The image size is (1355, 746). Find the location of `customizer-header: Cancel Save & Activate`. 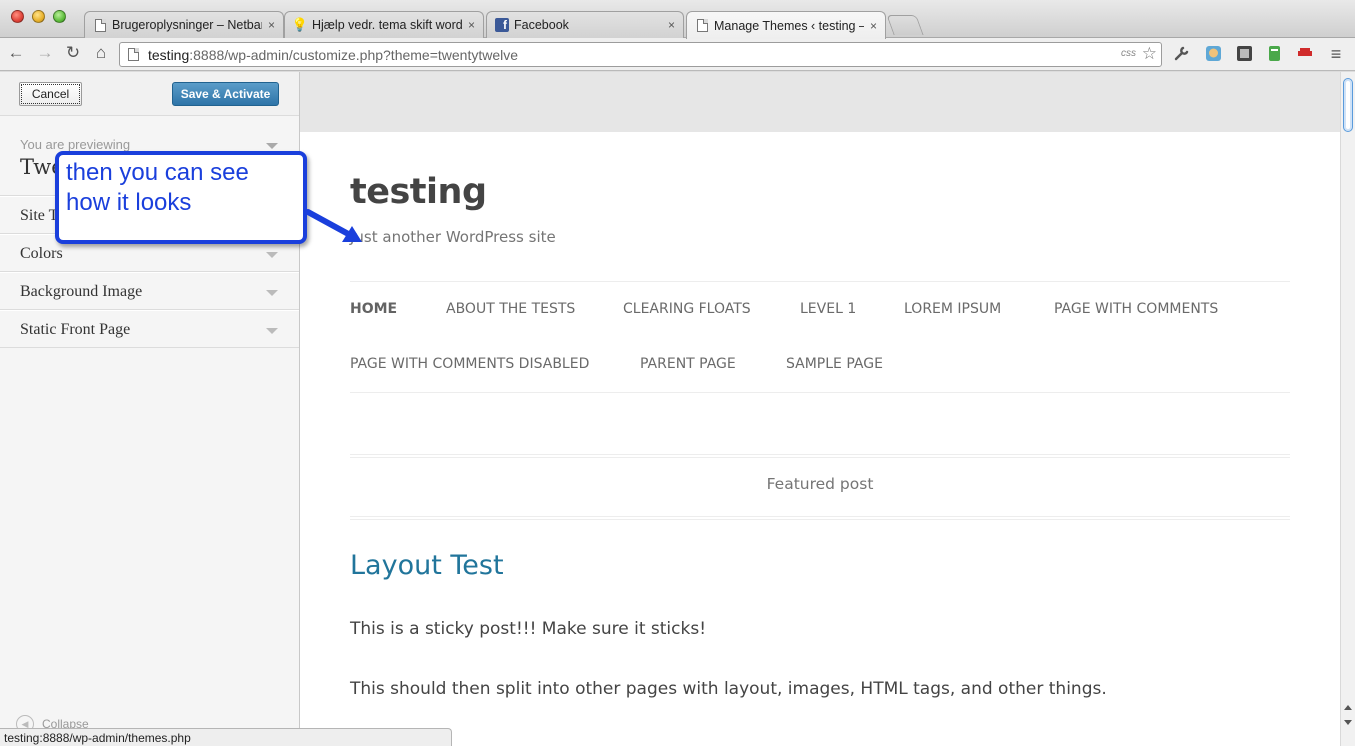

customizer-header: Cancel Save & Activate is located at coordinates (149, 94).